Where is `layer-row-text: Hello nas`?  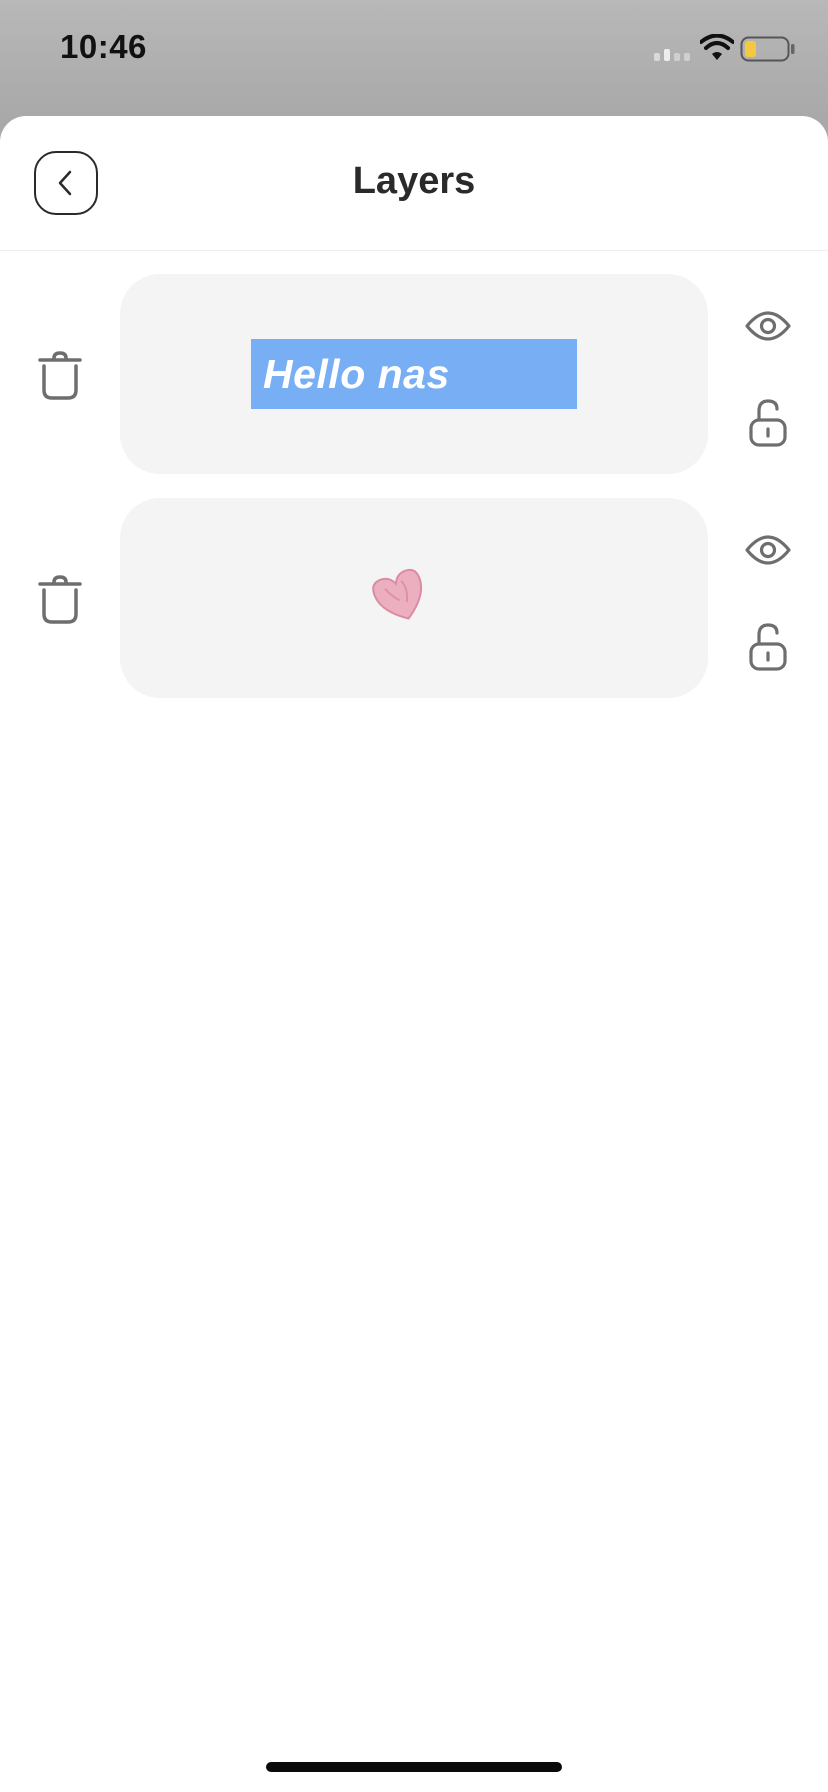
layer-row-text: Hello nas is located at coordinates (414, 374).